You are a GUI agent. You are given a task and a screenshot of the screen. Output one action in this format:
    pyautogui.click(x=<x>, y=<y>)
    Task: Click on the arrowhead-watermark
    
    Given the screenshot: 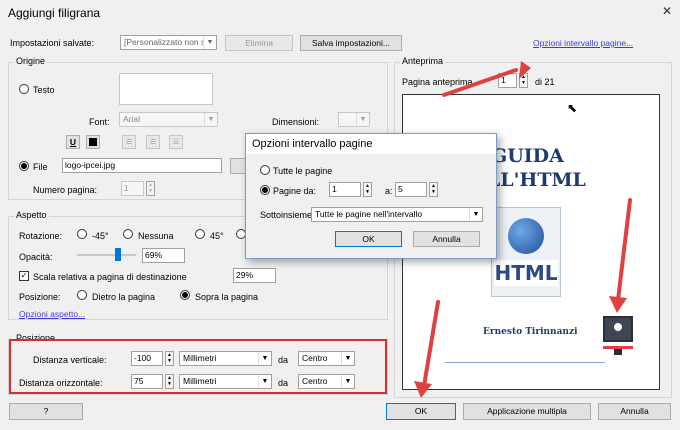 What is the action you would take?
    pyautogui.click(x=618, y=304)
    